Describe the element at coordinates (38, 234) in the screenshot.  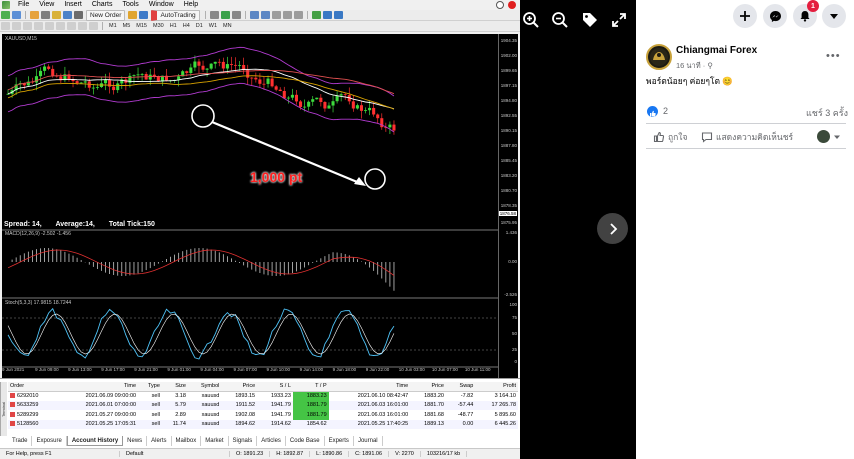
I see `macd-label: MACD(12,26,9) -2.502 -1.456` at that location.